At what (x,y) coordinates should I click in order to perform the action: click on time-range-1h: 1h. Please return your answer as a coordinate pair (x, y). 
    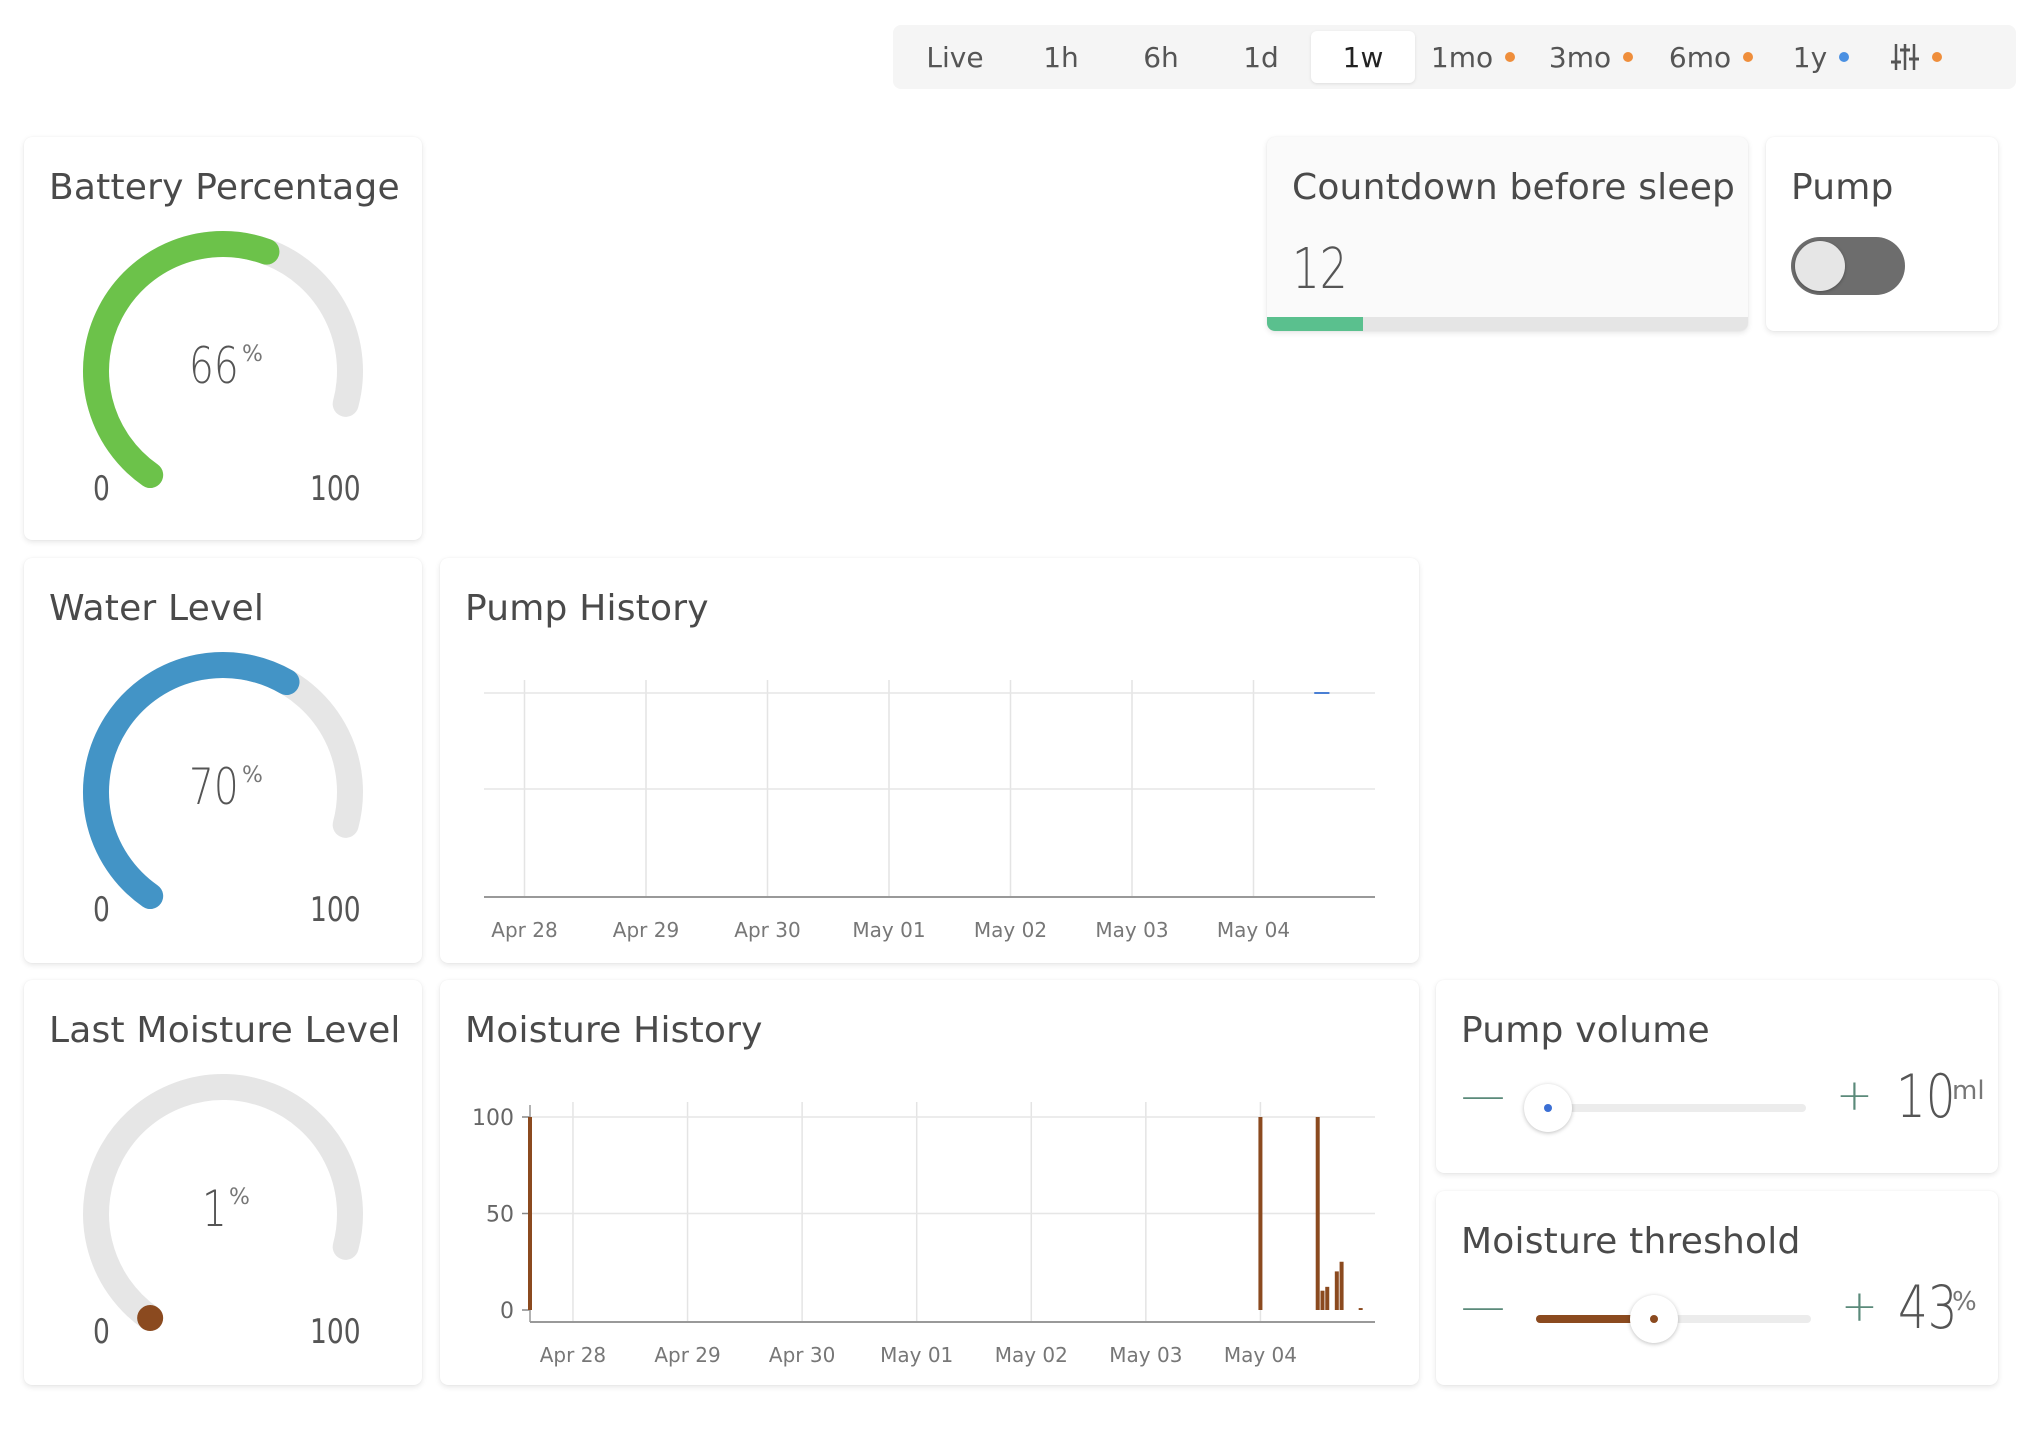
    Looking at the image, I should click on (1061, 57).